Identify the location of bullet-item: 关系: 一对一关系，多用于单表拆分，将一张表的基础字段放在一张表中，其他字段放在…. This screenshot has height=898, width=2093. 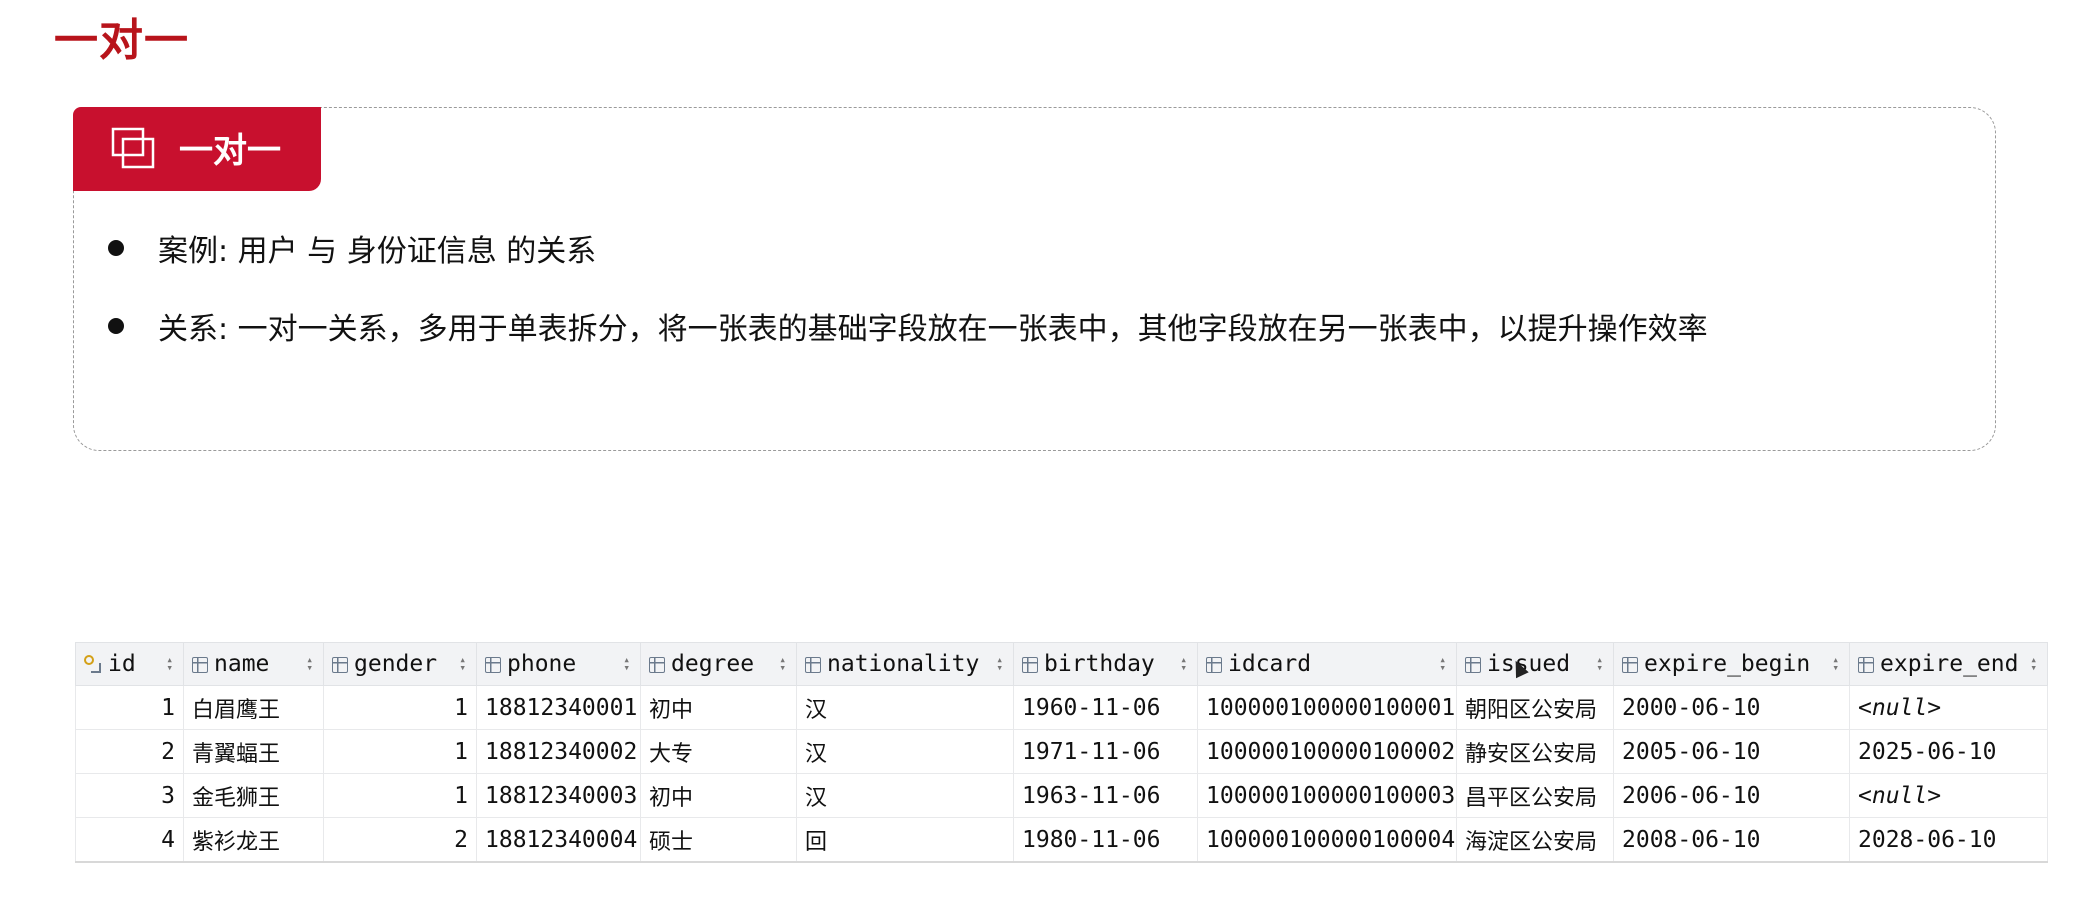
(908, 326).